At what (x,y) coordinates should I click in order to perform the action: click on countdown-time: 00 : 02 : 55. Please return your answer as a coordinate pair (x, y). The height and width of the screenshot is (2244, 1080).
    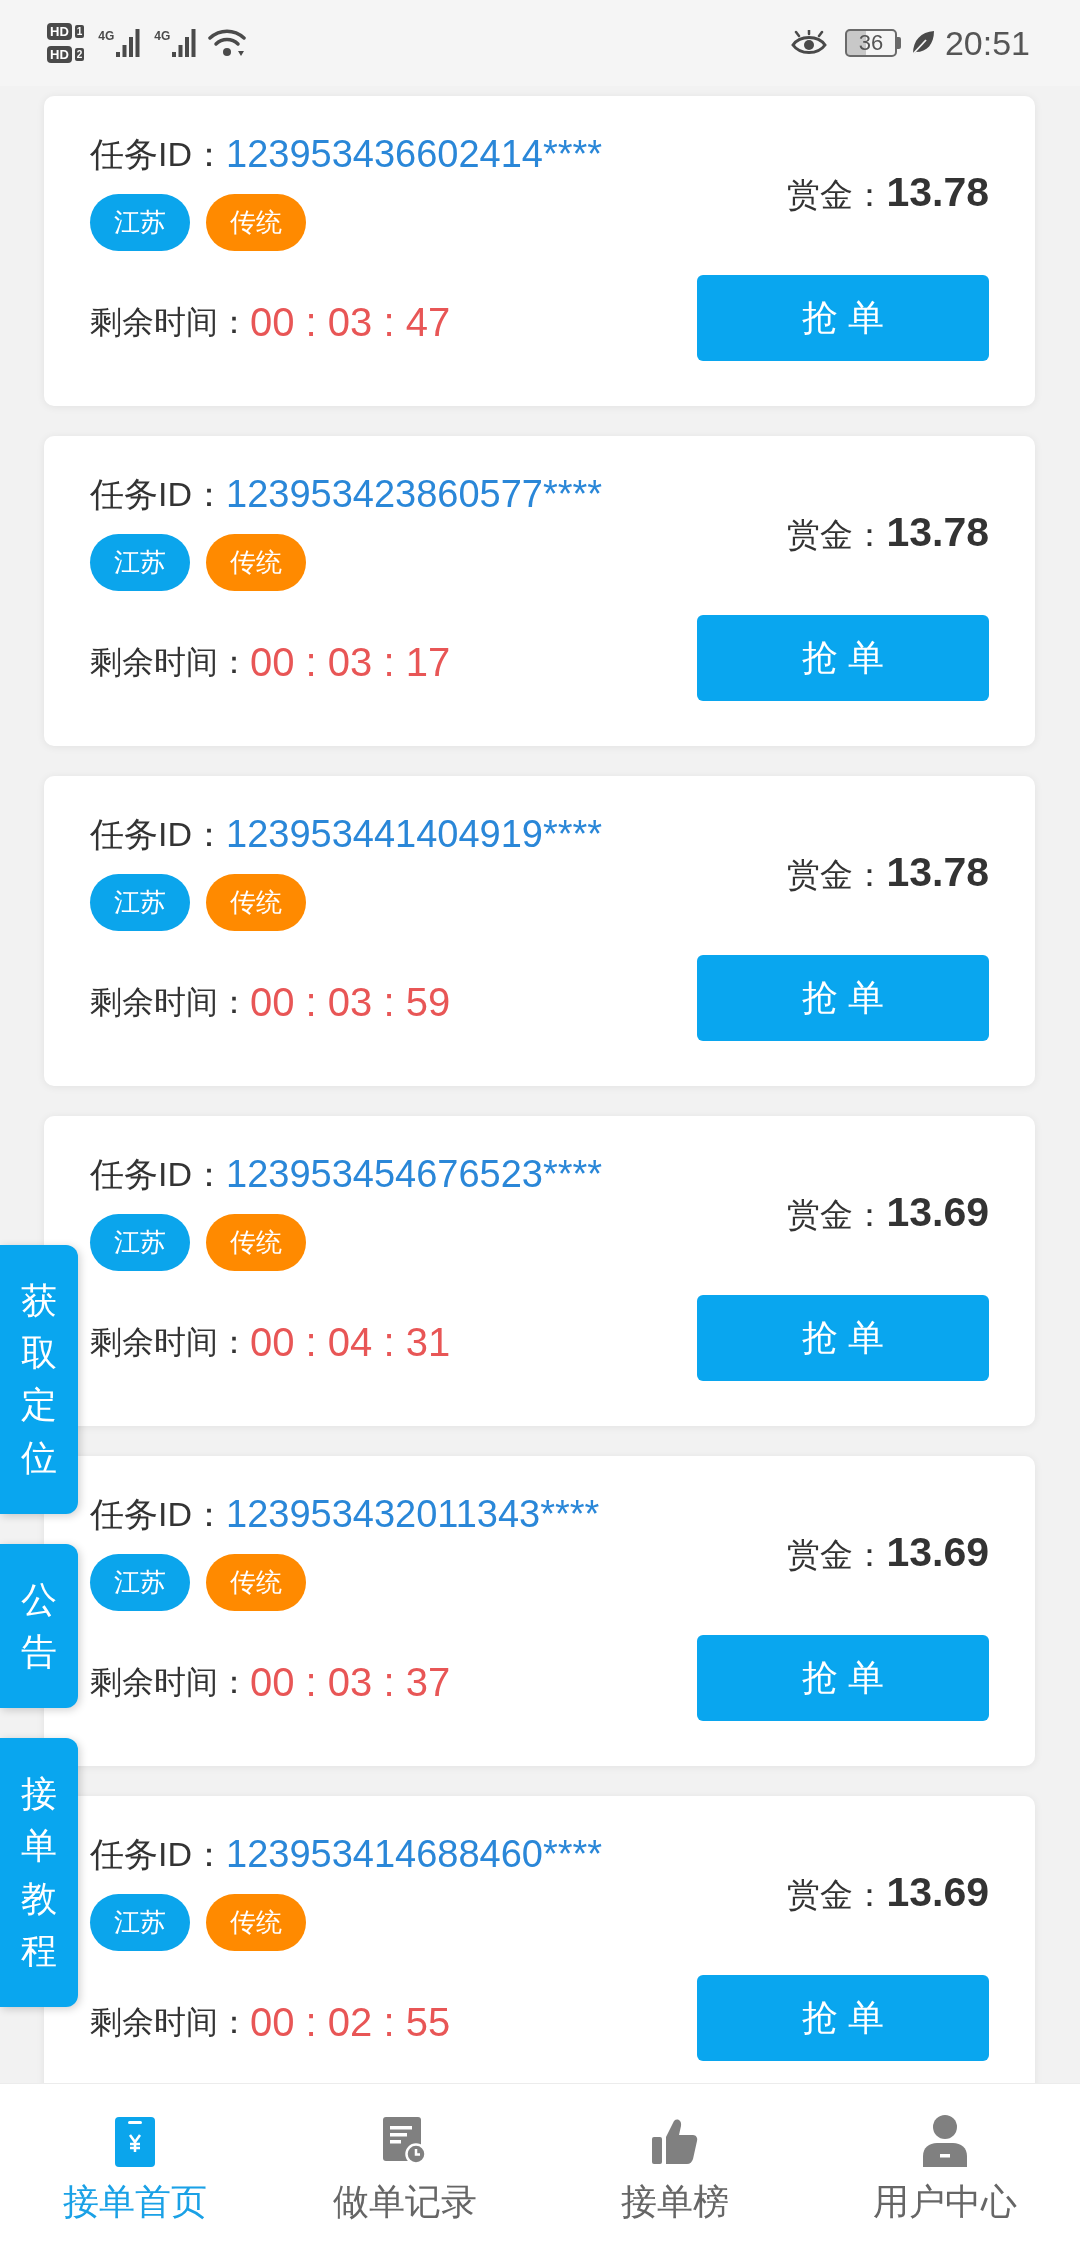
    Looking at the image, I should click on (350, 2022).